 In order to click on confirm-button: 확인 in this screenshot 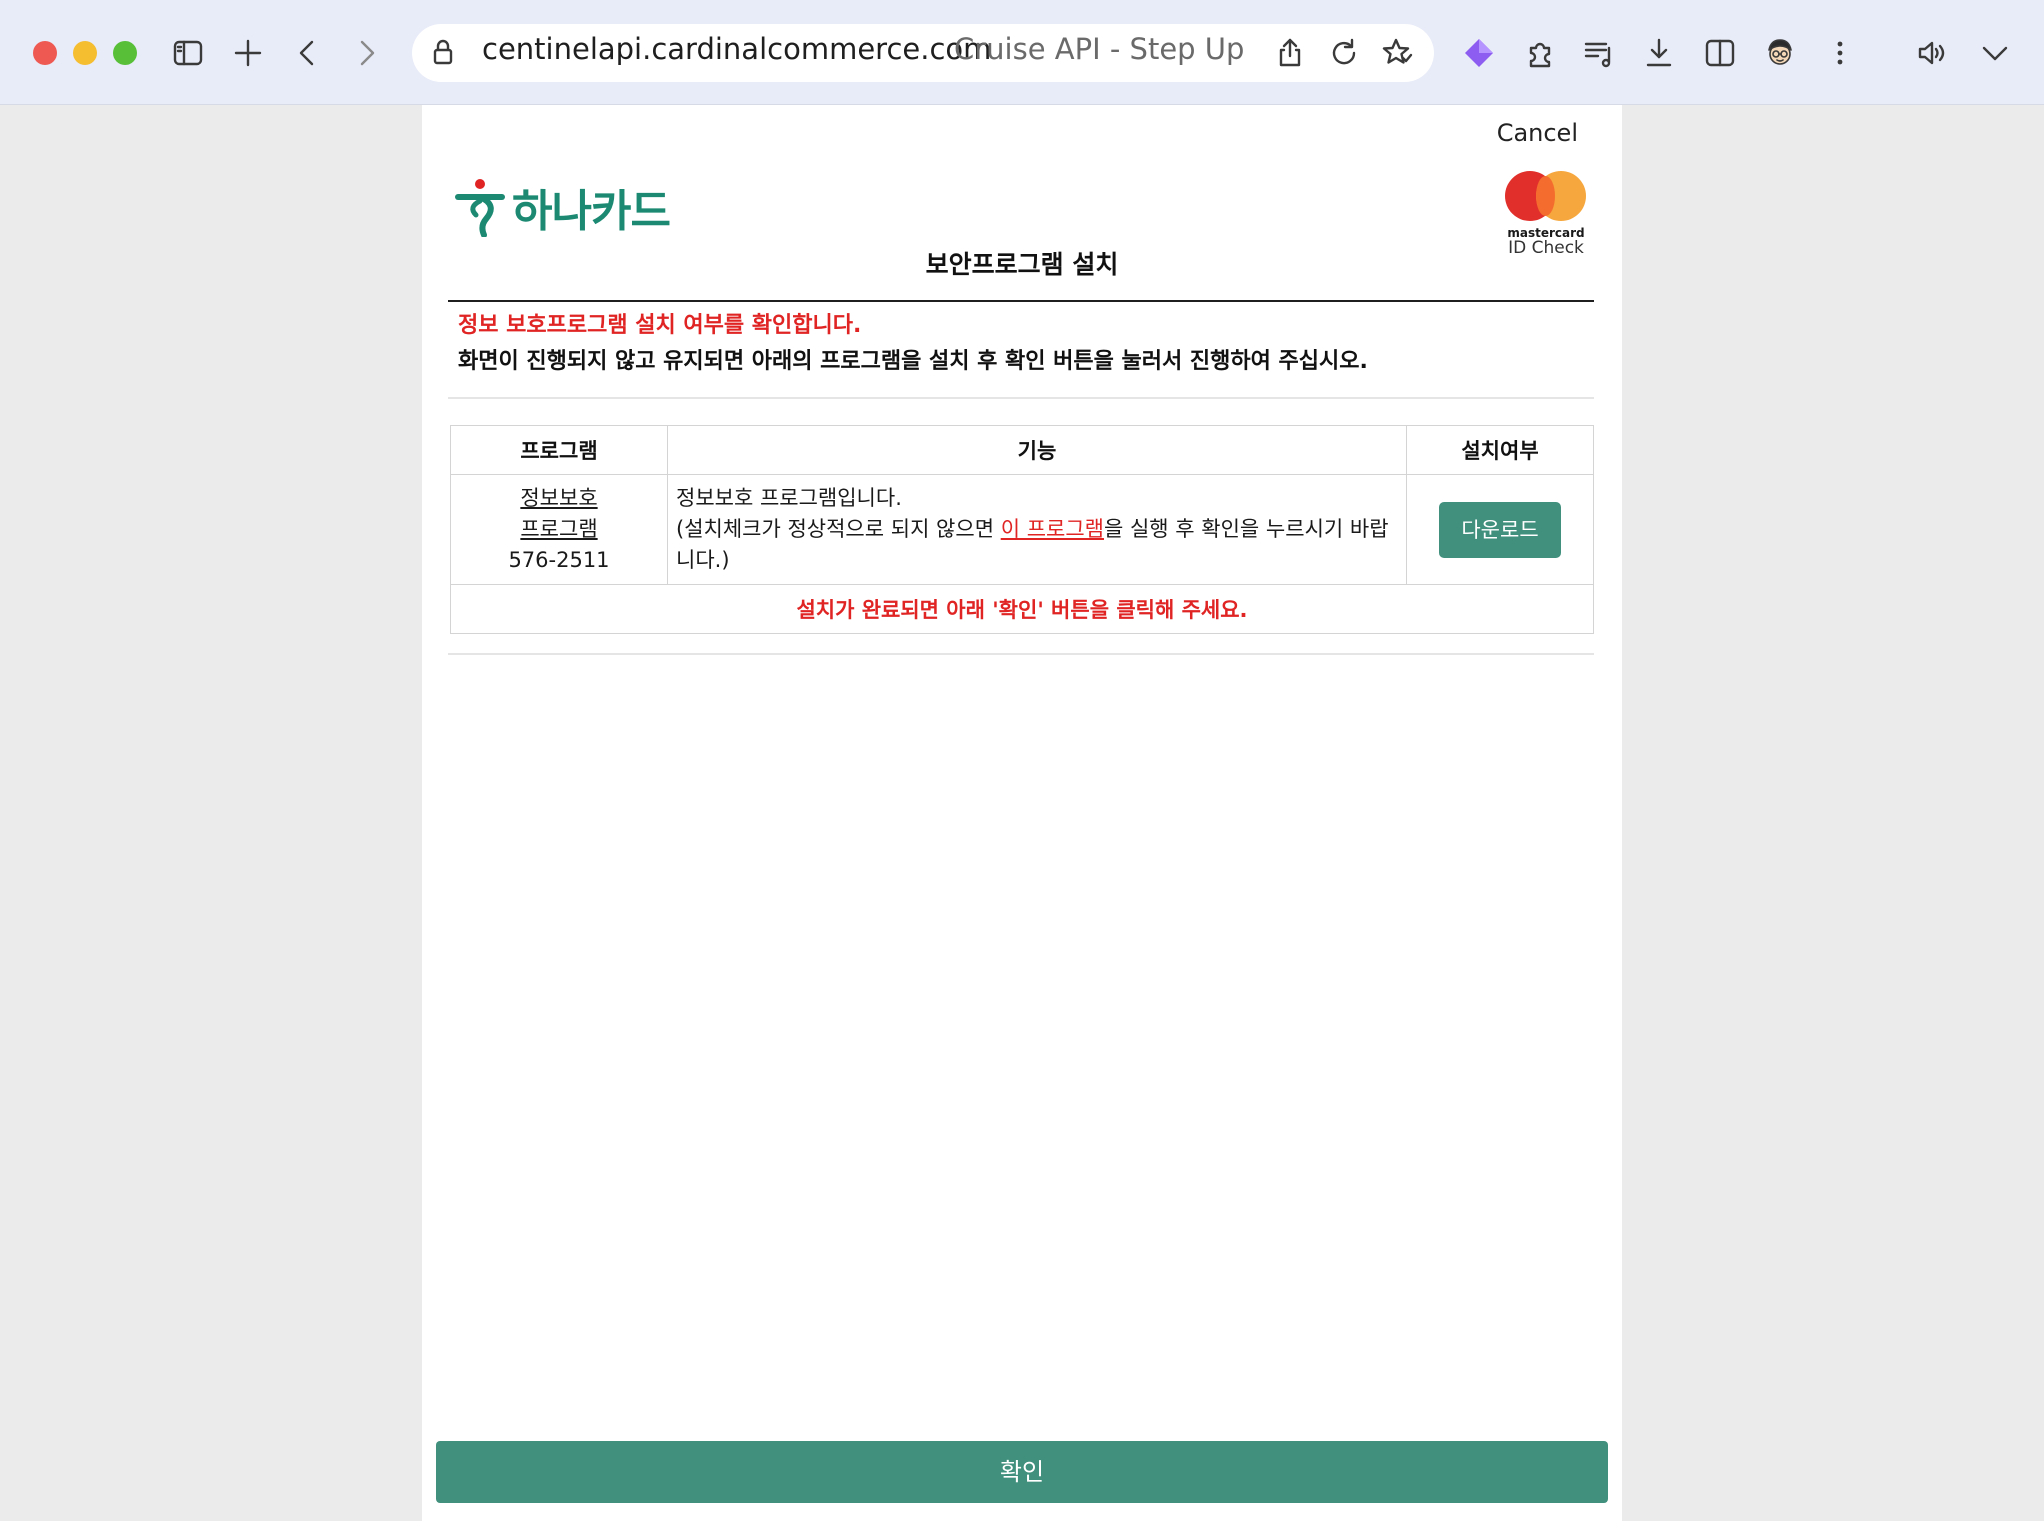, I will do `click(1022, 1472)`.